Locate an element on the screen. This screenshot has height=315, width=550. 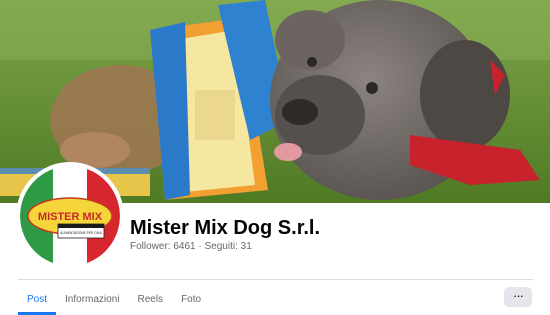
tab-post: Post is located at coordinates (37, 299).